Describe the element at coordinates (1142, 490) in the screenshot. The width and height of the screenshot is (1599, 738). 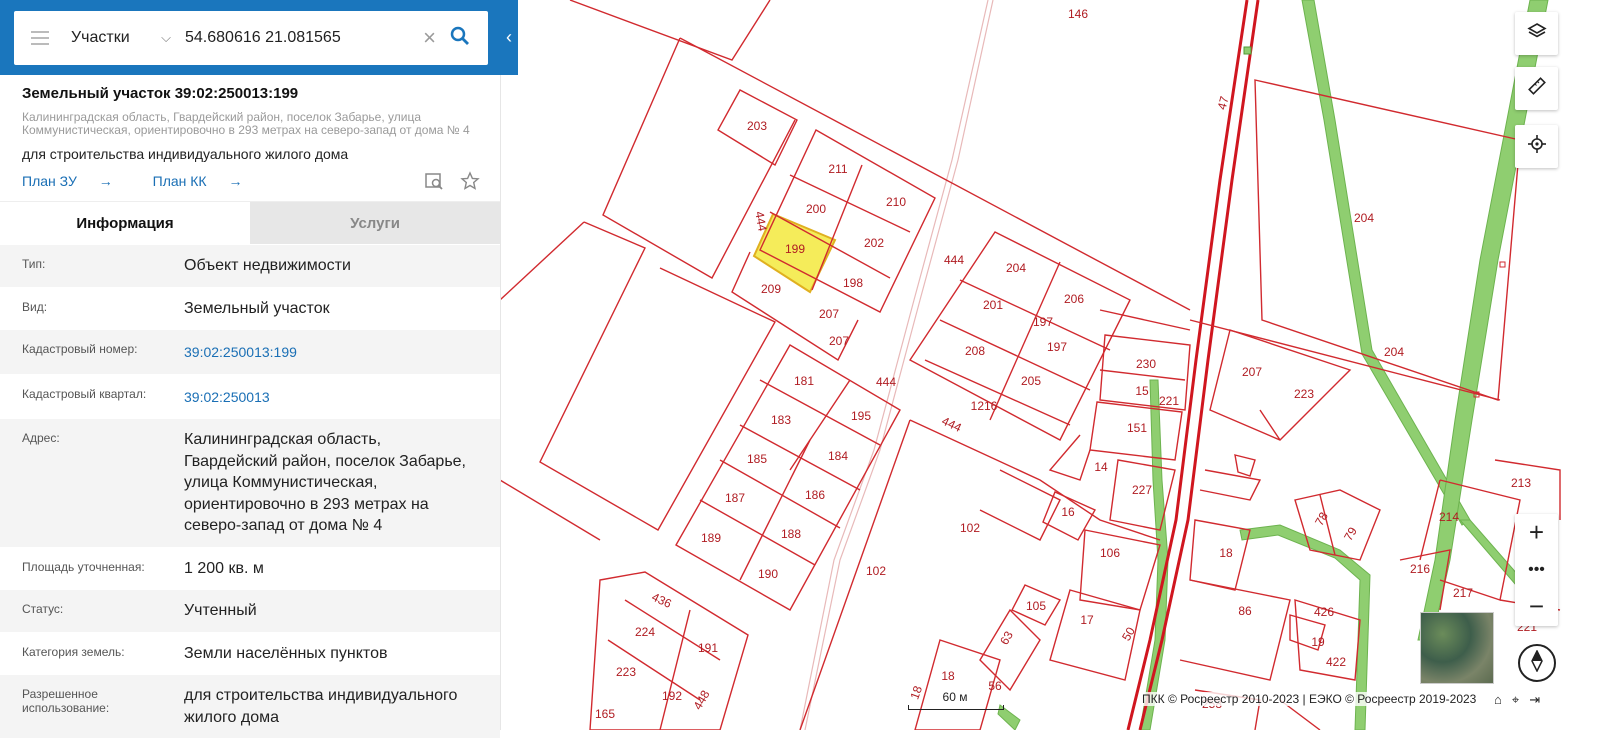
I see `parcel-label: 227` at that location.